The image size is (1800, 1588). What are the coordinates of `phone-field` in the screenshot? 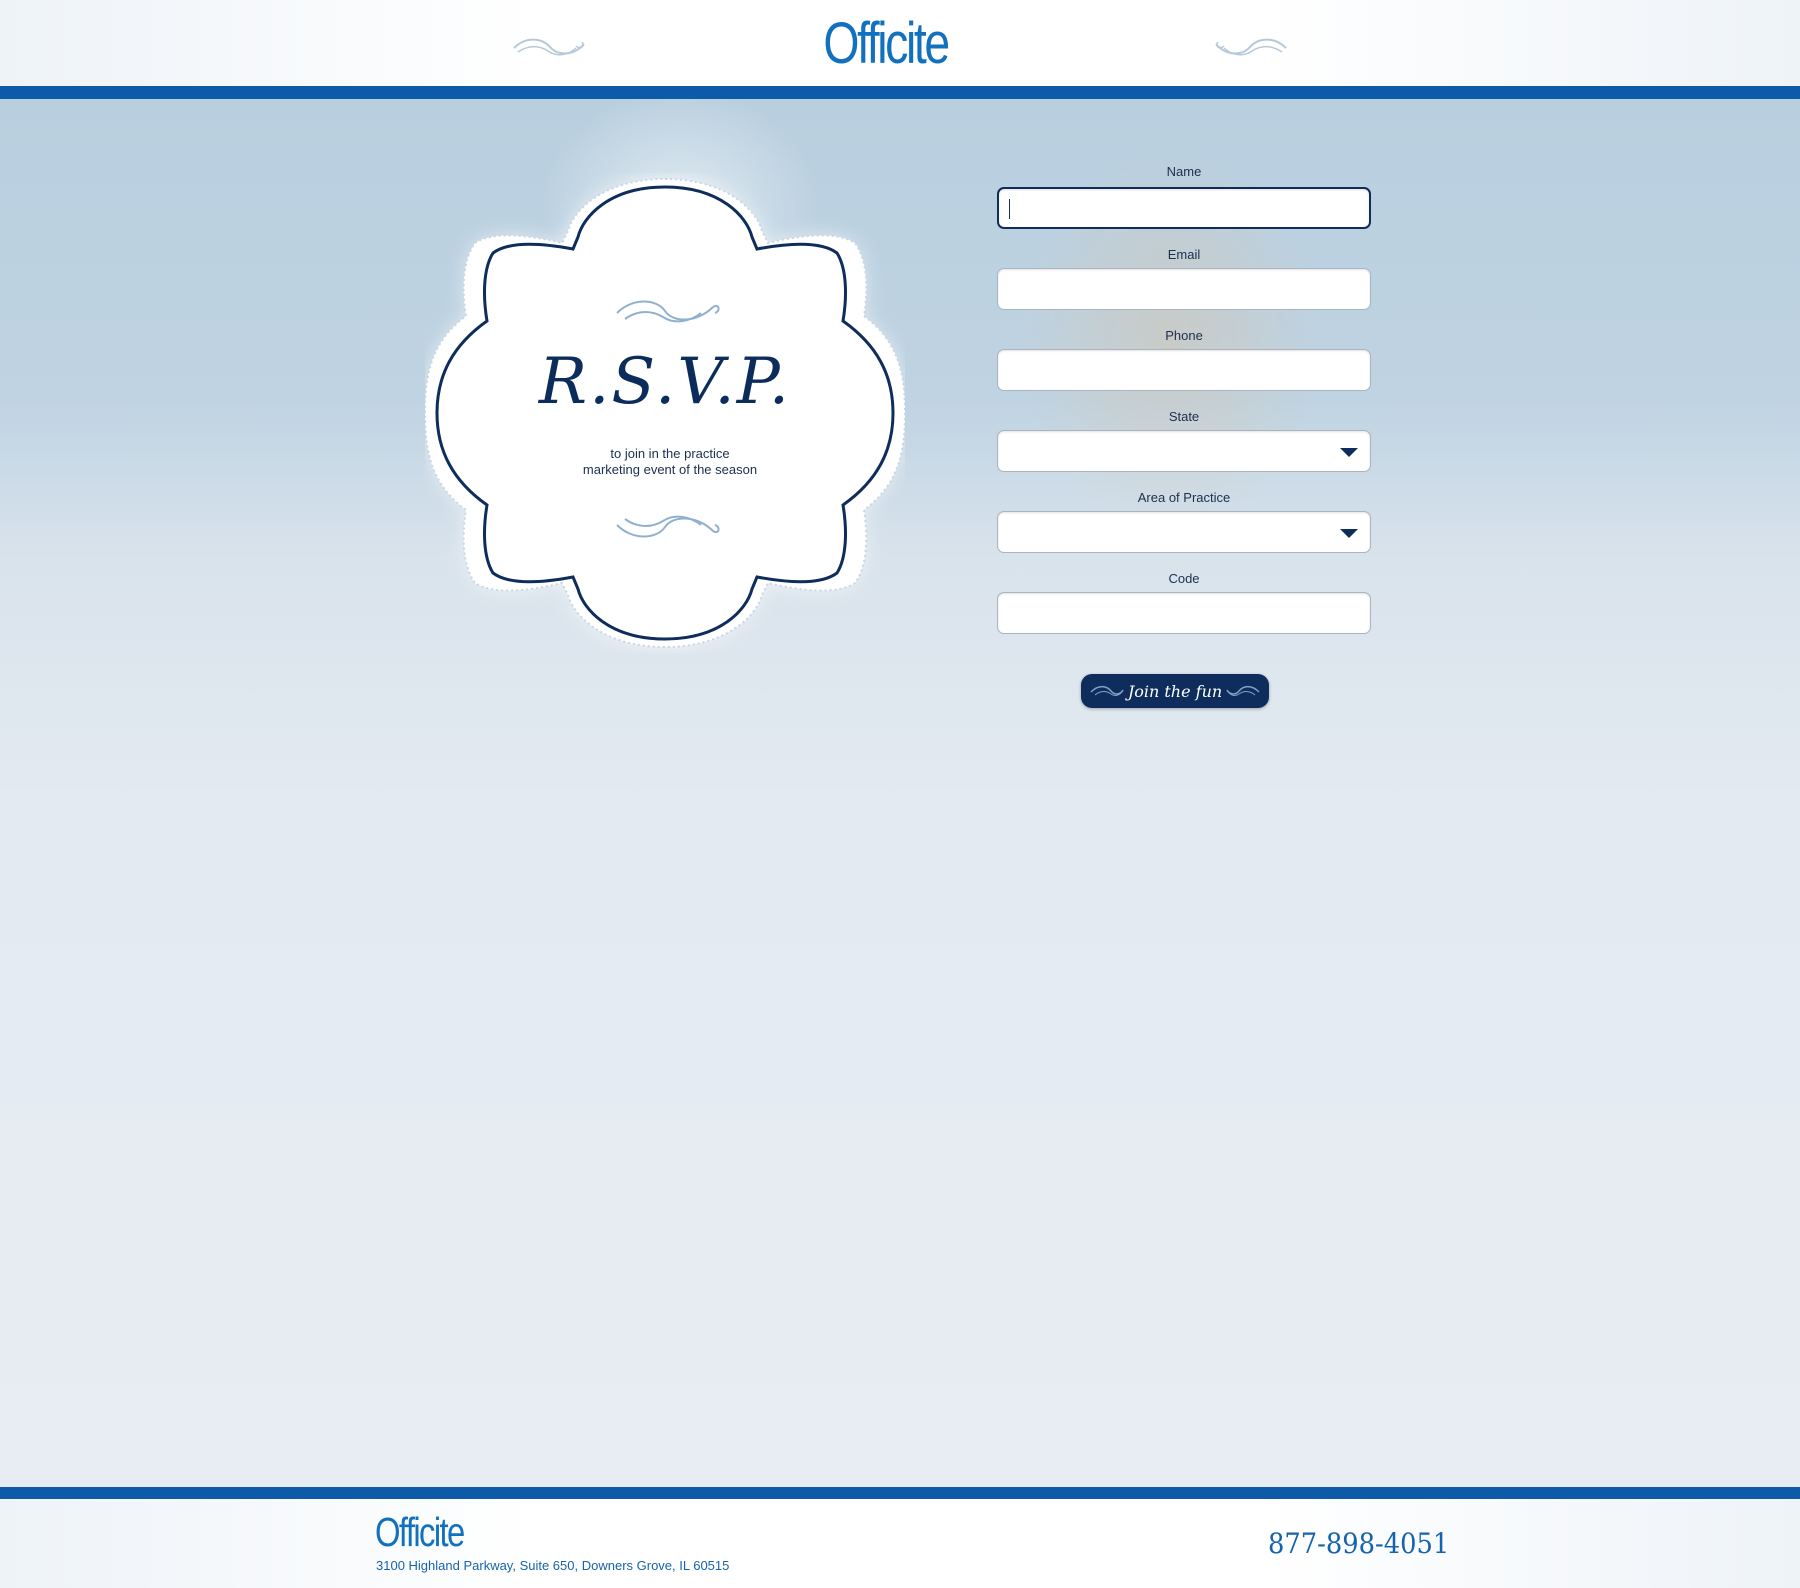 It's located at (1184, 370).